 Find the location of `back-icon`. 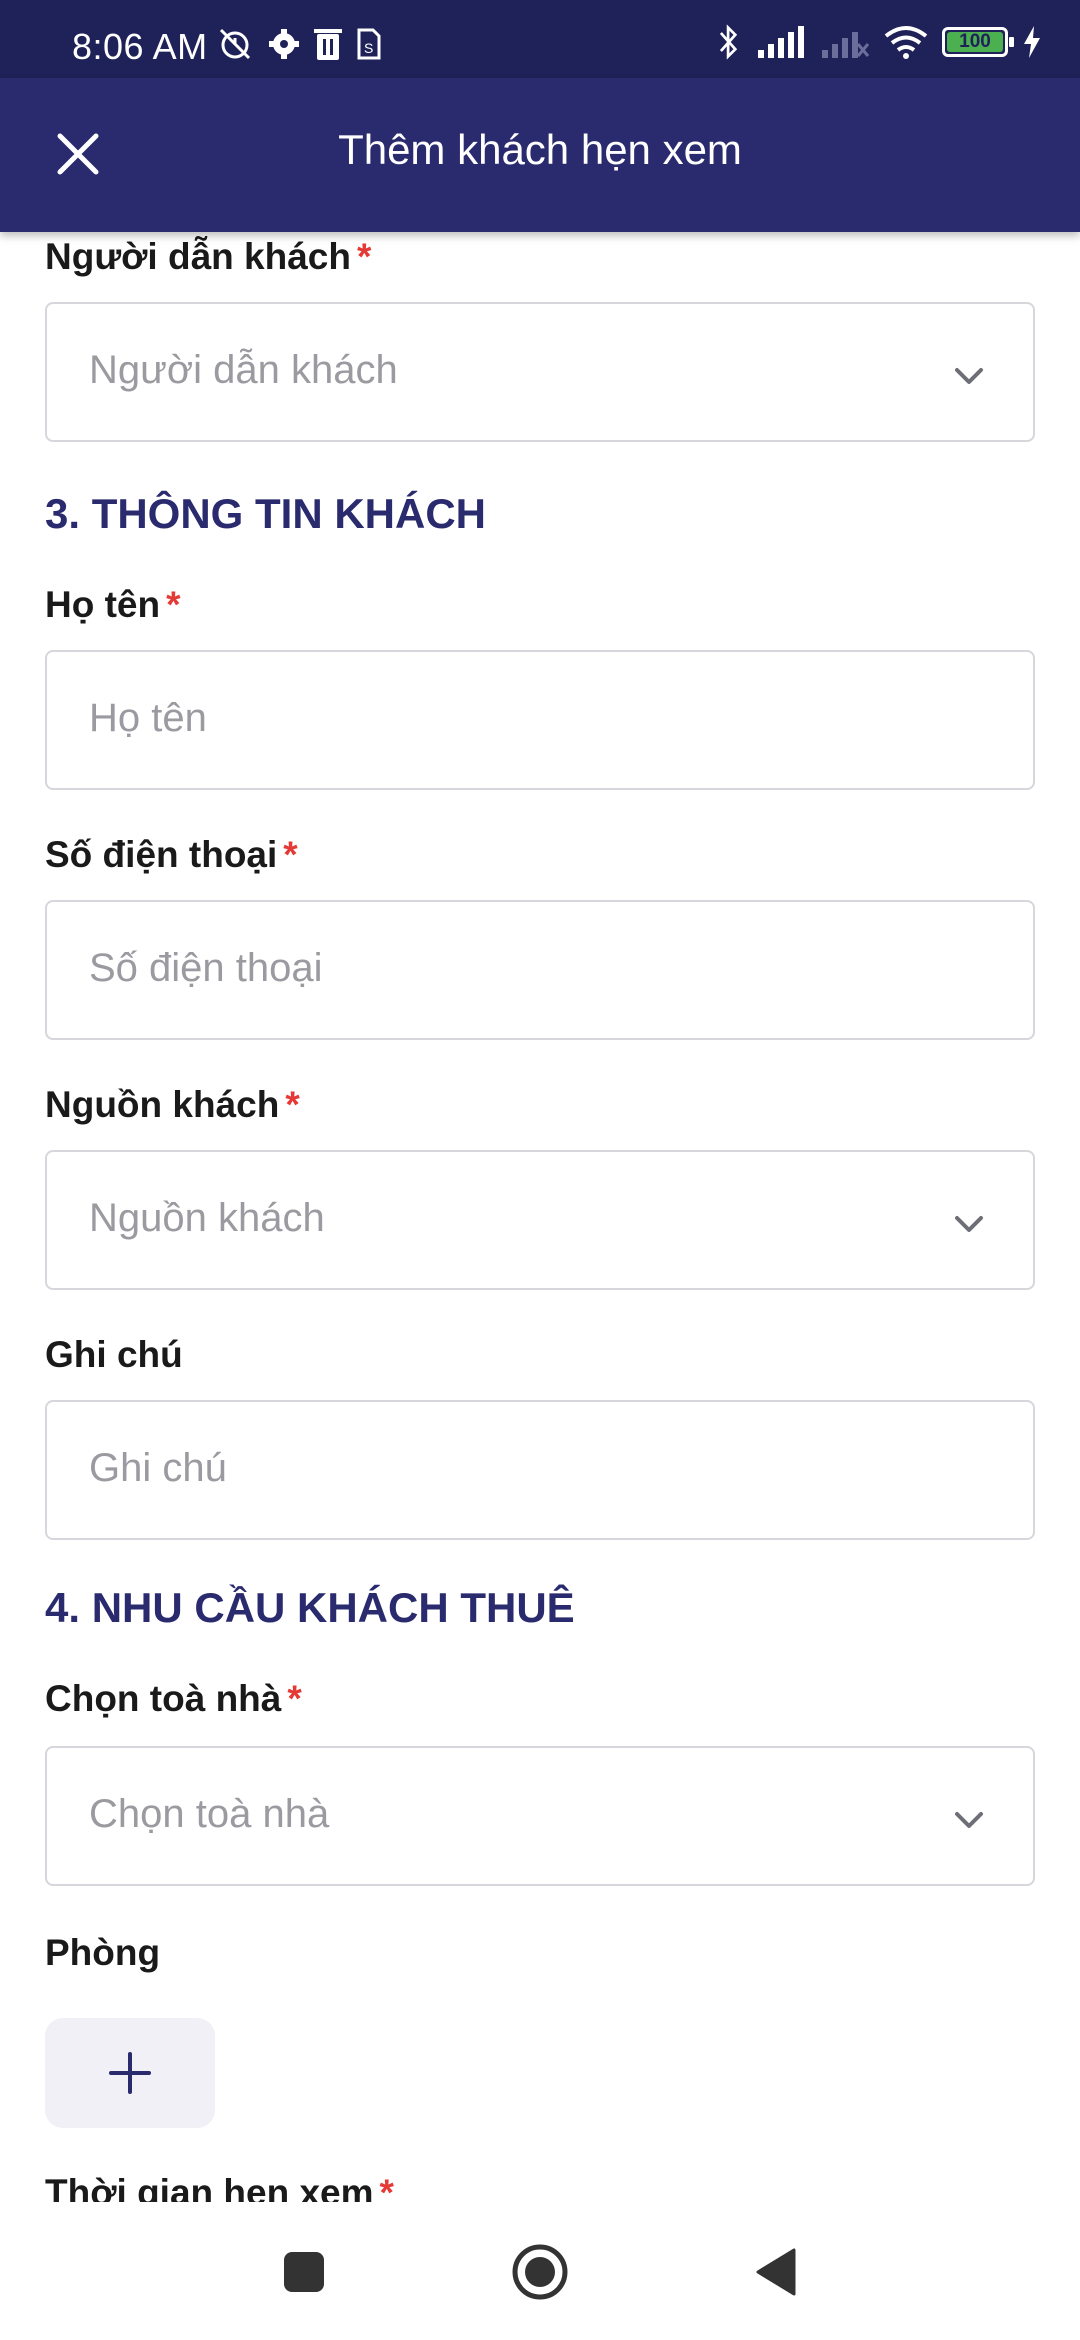

back-icon is located at coordinates (776, 2272).